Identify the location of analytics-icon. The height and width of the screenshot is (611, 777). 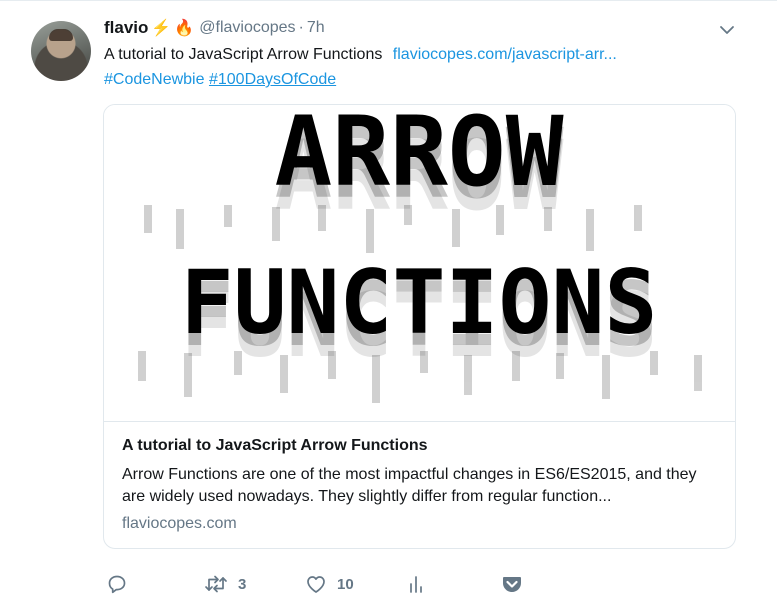
(416, 584).